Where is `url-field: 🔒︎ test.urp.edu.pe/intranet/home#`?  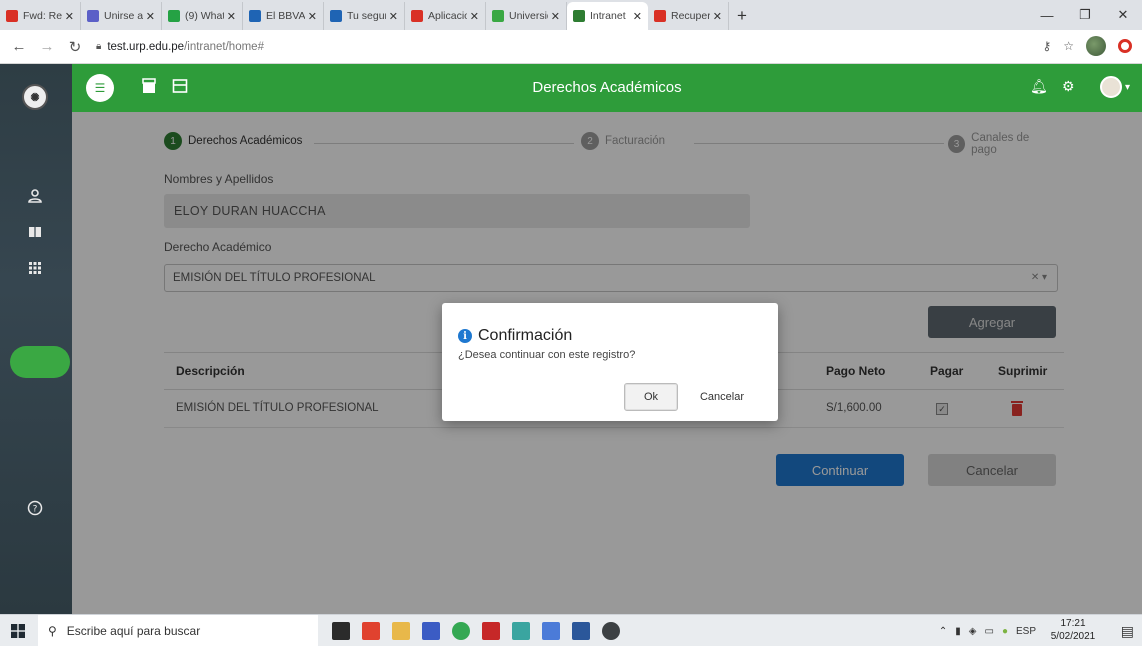
url-field: 🔒︎ test.urp.edu.pe/intranet/home# is located at coordinates (180, 47).